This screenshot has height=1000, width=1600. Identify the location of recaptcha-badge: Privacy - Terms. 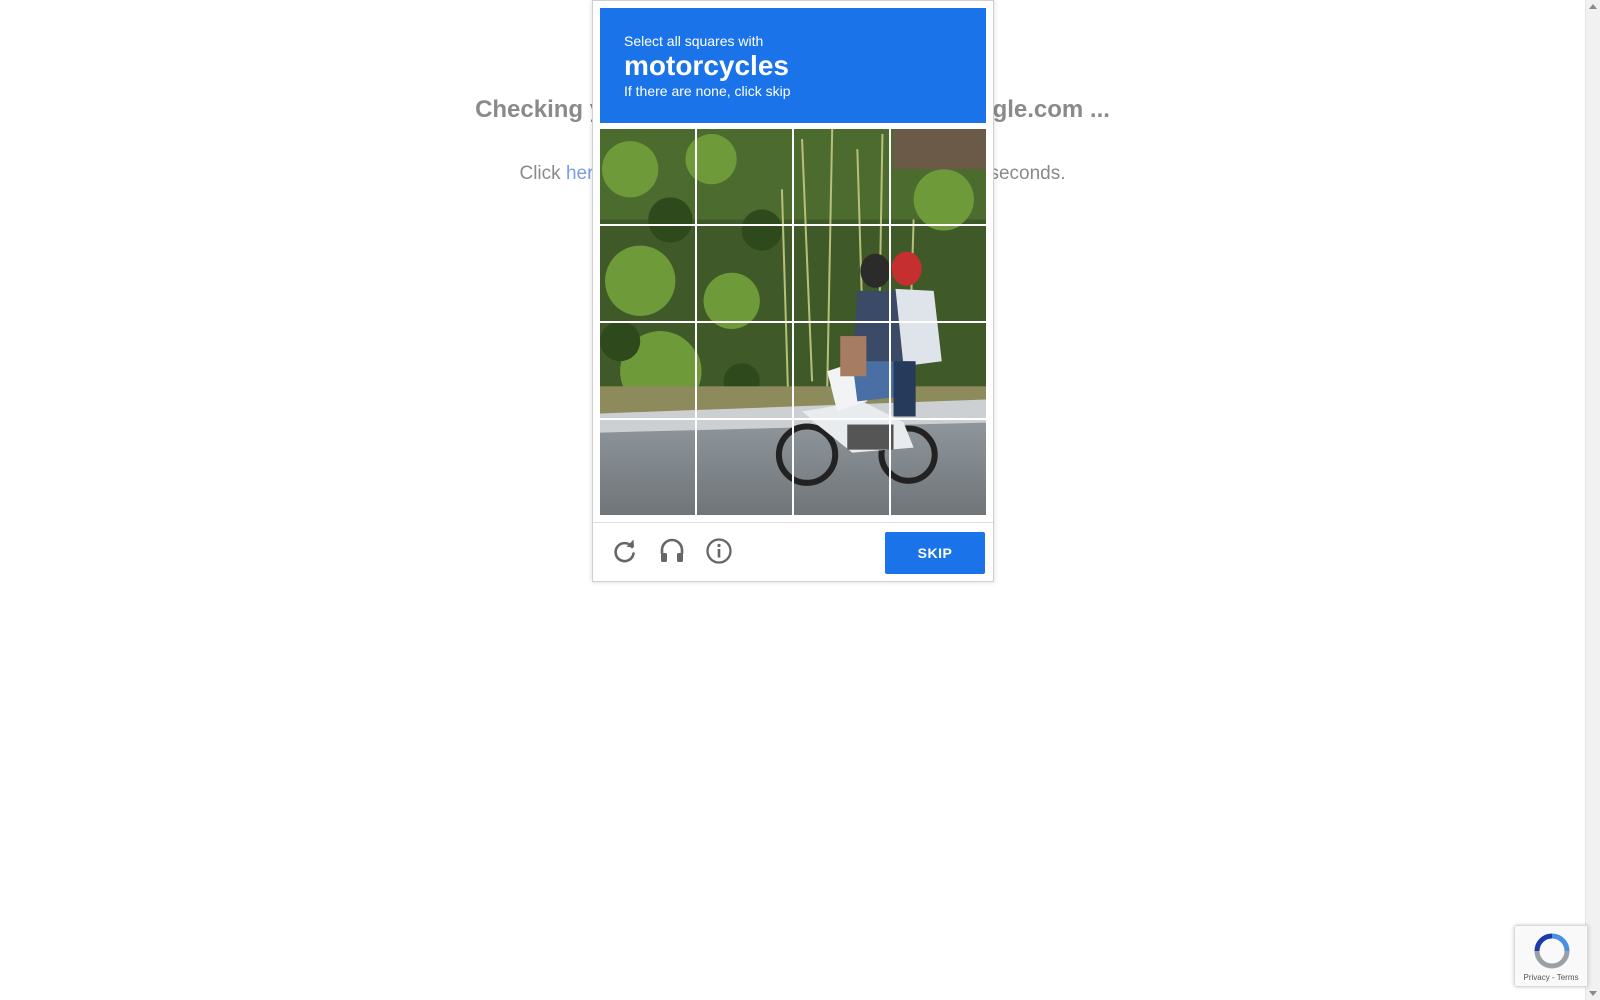
(1551, 956).